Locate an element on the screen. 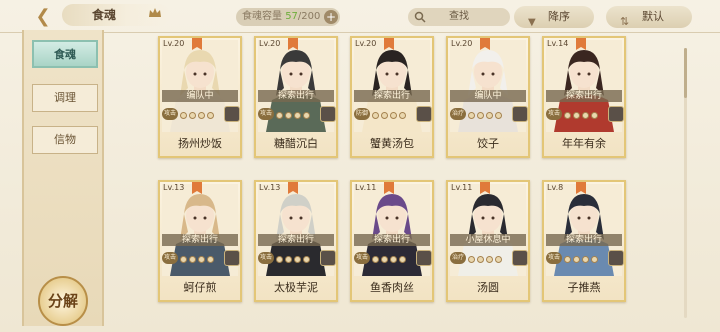  chevron-down-icon: ▼ is located at coordinates (532, 22).